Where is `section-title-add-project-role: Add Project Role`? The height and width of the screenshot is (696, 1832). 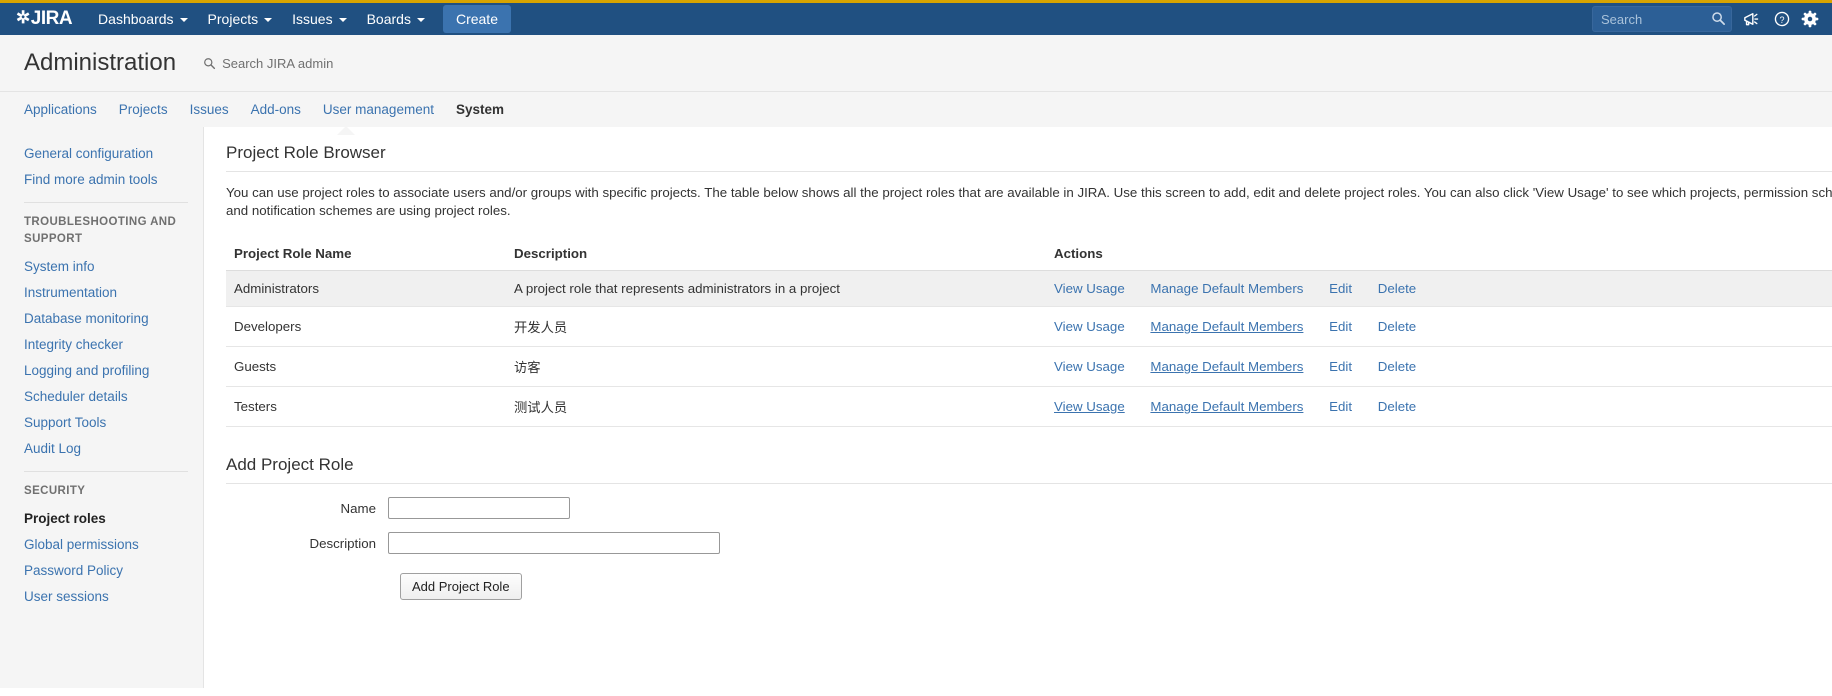 section-title-add-project-role: Add Project Role is located at coordinates (1029, 469).